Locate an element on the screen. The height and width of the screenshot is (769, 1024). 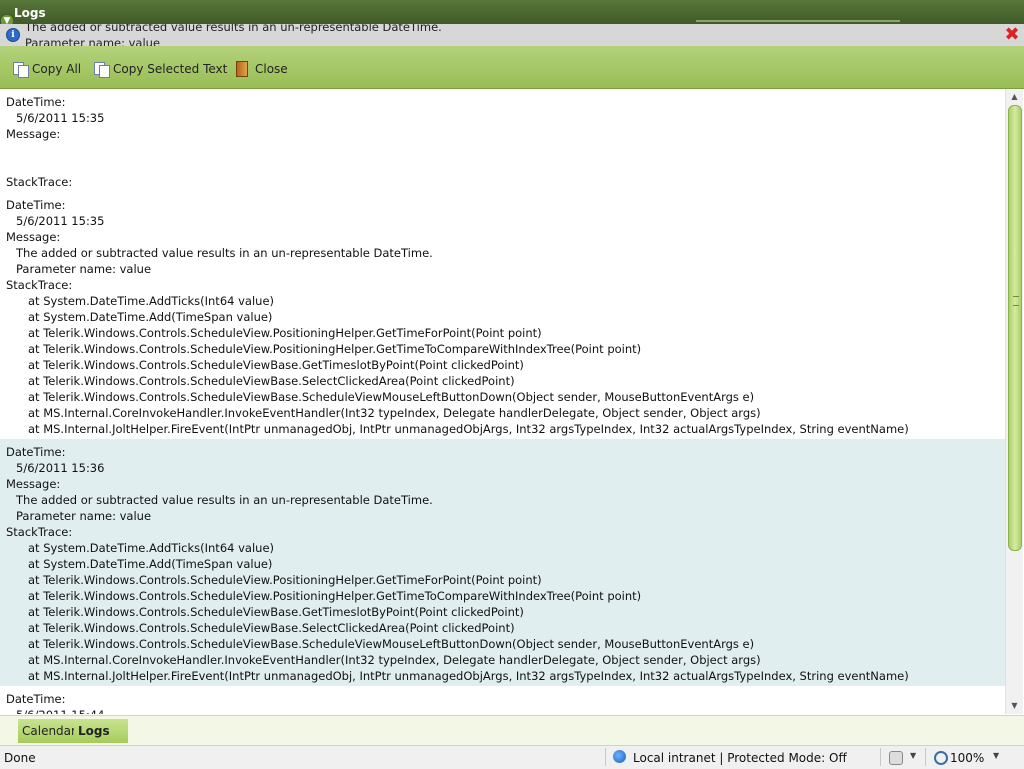
zoom-icon is located at coordinates (941, 758).